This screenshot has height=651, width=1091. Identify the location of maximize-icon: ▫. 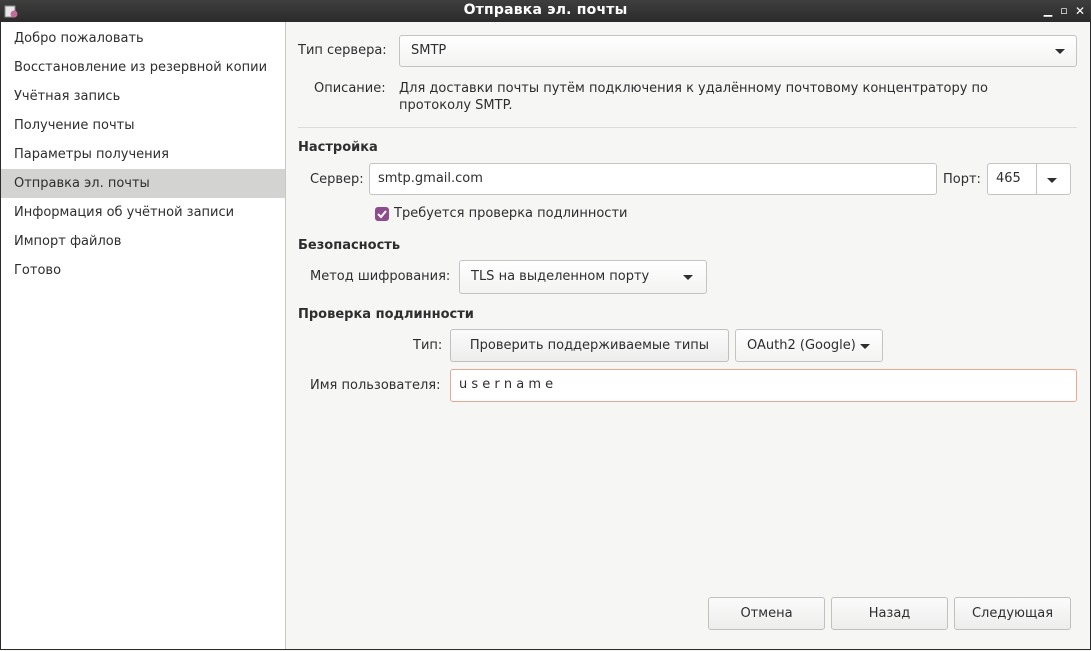
(1064, 11).